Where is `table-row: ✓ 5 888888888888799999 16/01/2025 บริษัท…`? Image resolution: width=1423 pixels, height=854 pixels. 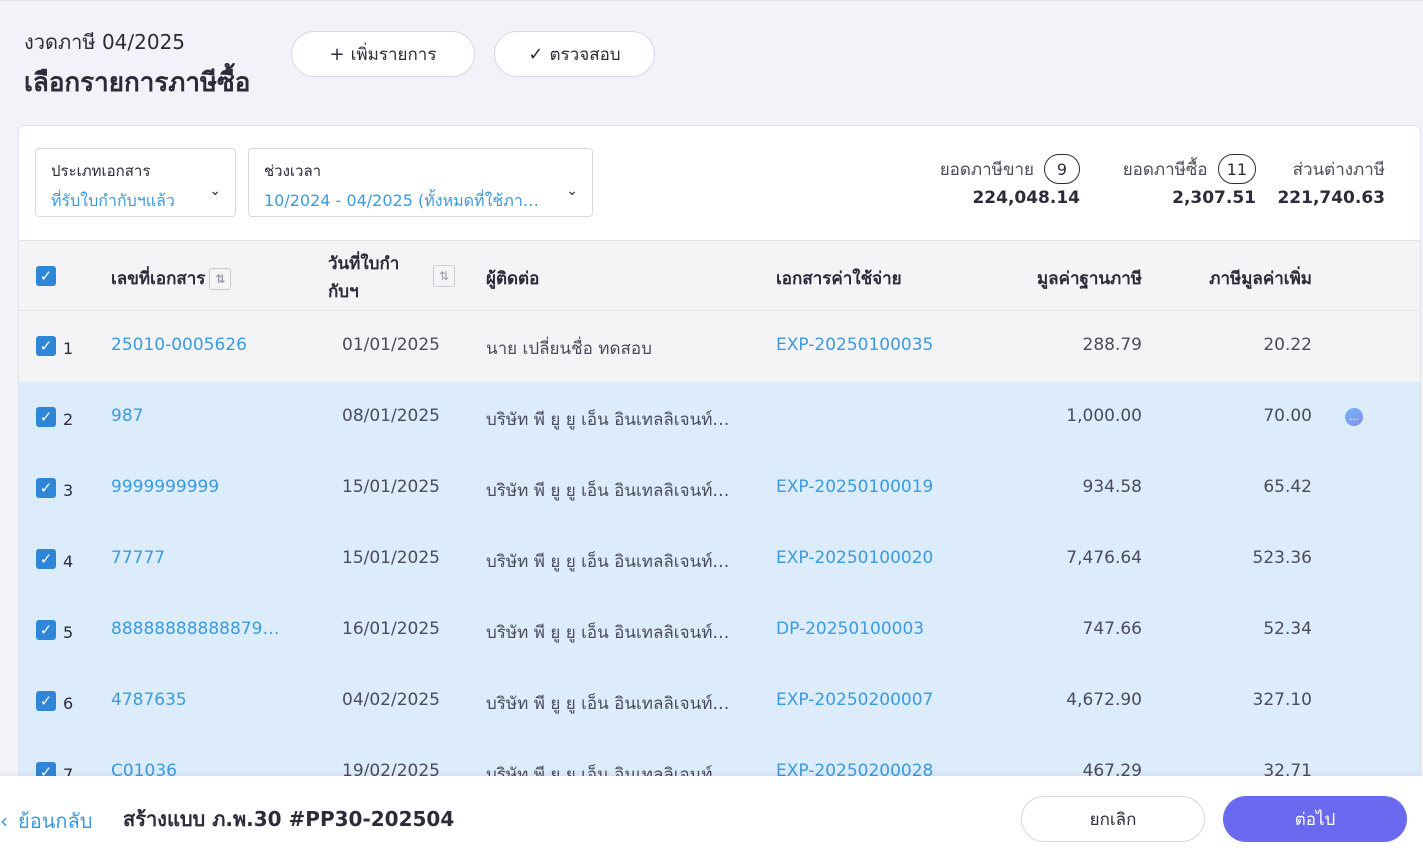 table-row: ✓ 5 888888888888799999 16/01/2025 บริษัท… is located at coordinates (719, 630).